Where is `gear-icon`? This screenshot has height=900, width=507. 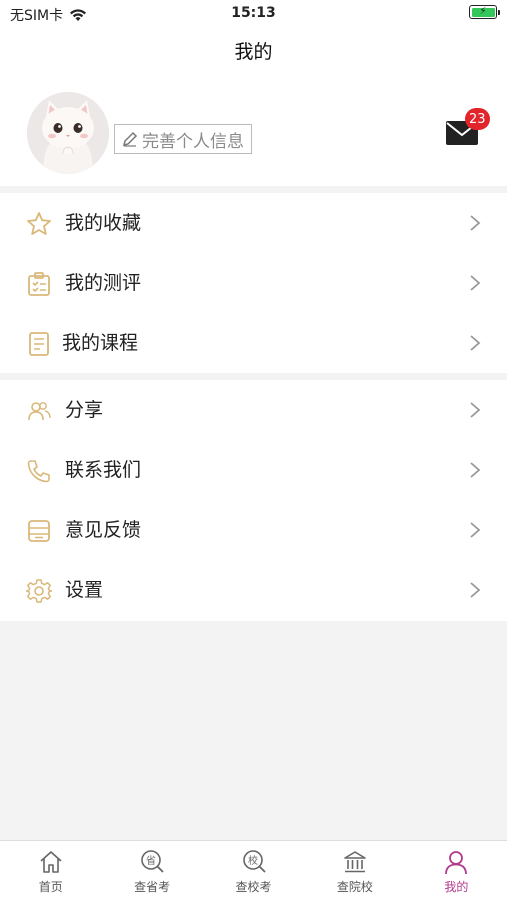
gear-icon is located at coordinates (39, 591).